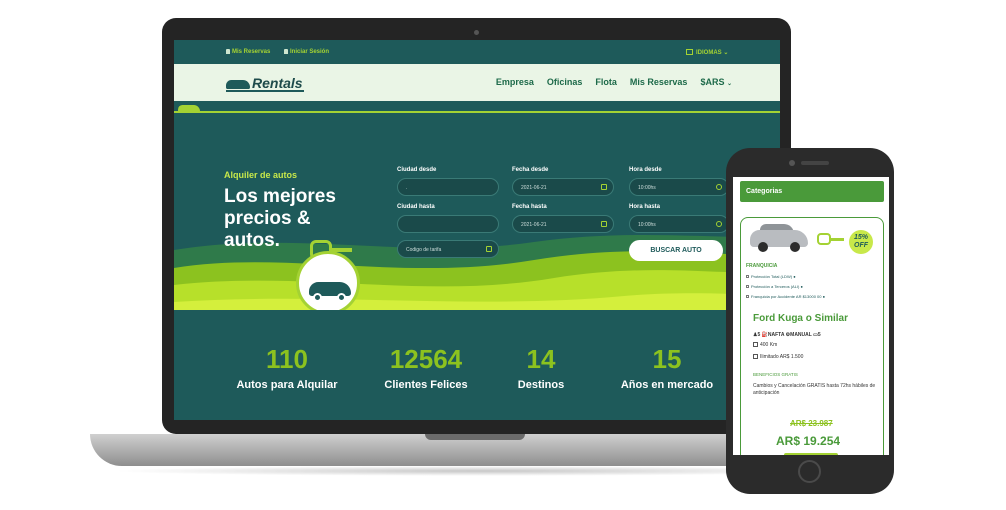  Describe the element at coordinates (780, 237) in the screenshot. I see `car-photo` at that location.